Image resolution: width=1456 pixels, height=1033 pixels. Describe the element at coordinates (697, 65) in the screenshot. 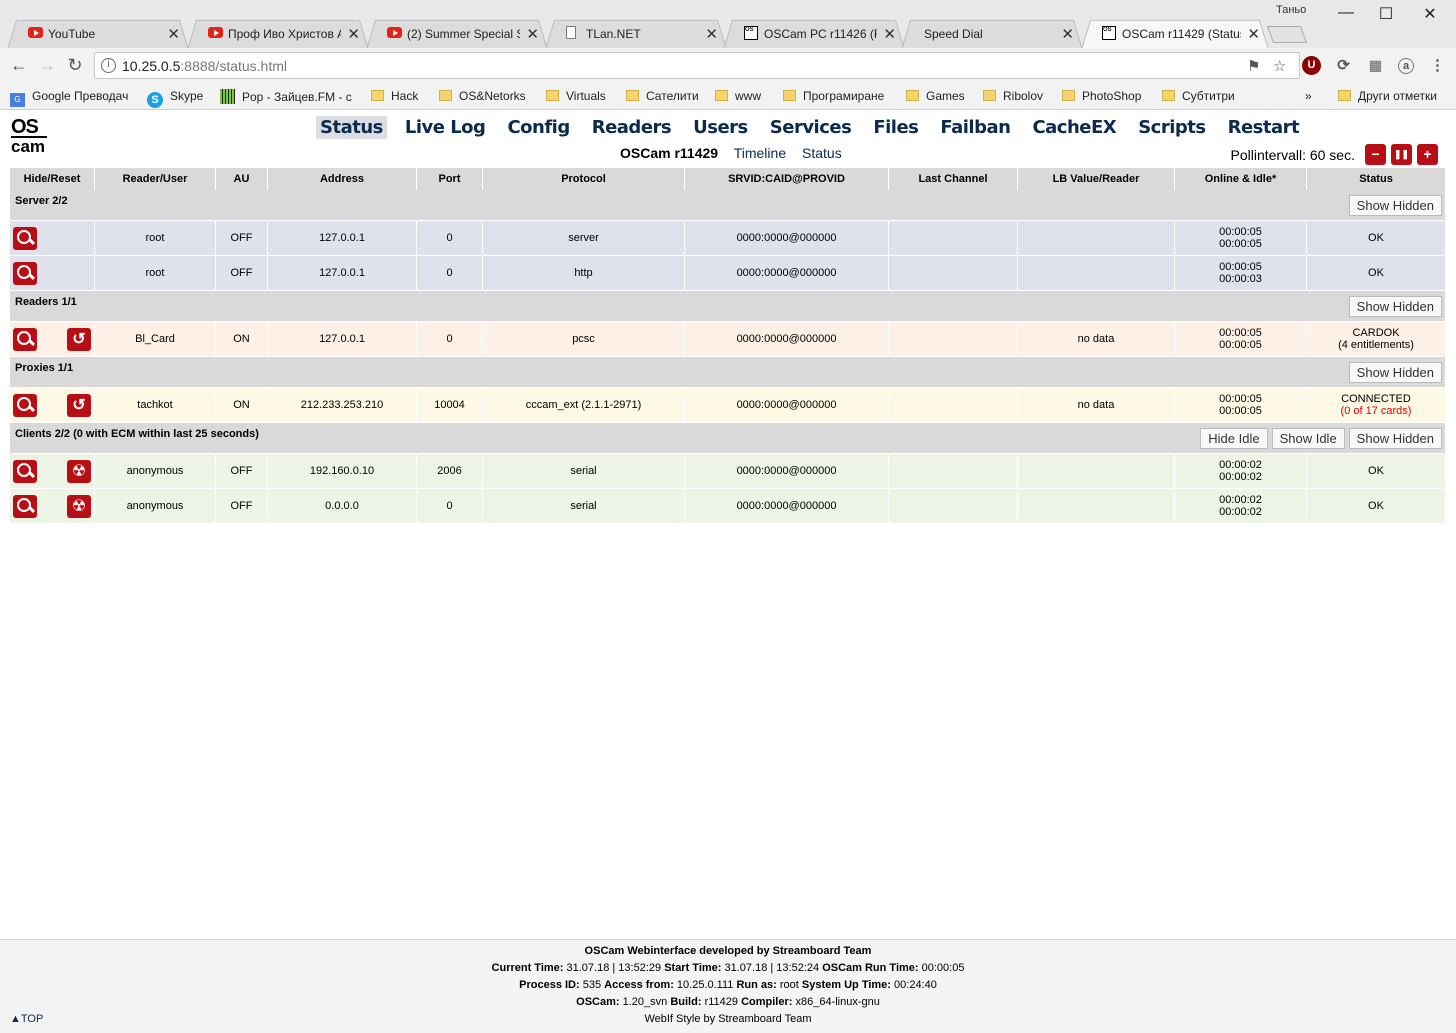

I see `address-bar: i 10.25.0.5:8888/status.html ⚑ ☆` at that location.